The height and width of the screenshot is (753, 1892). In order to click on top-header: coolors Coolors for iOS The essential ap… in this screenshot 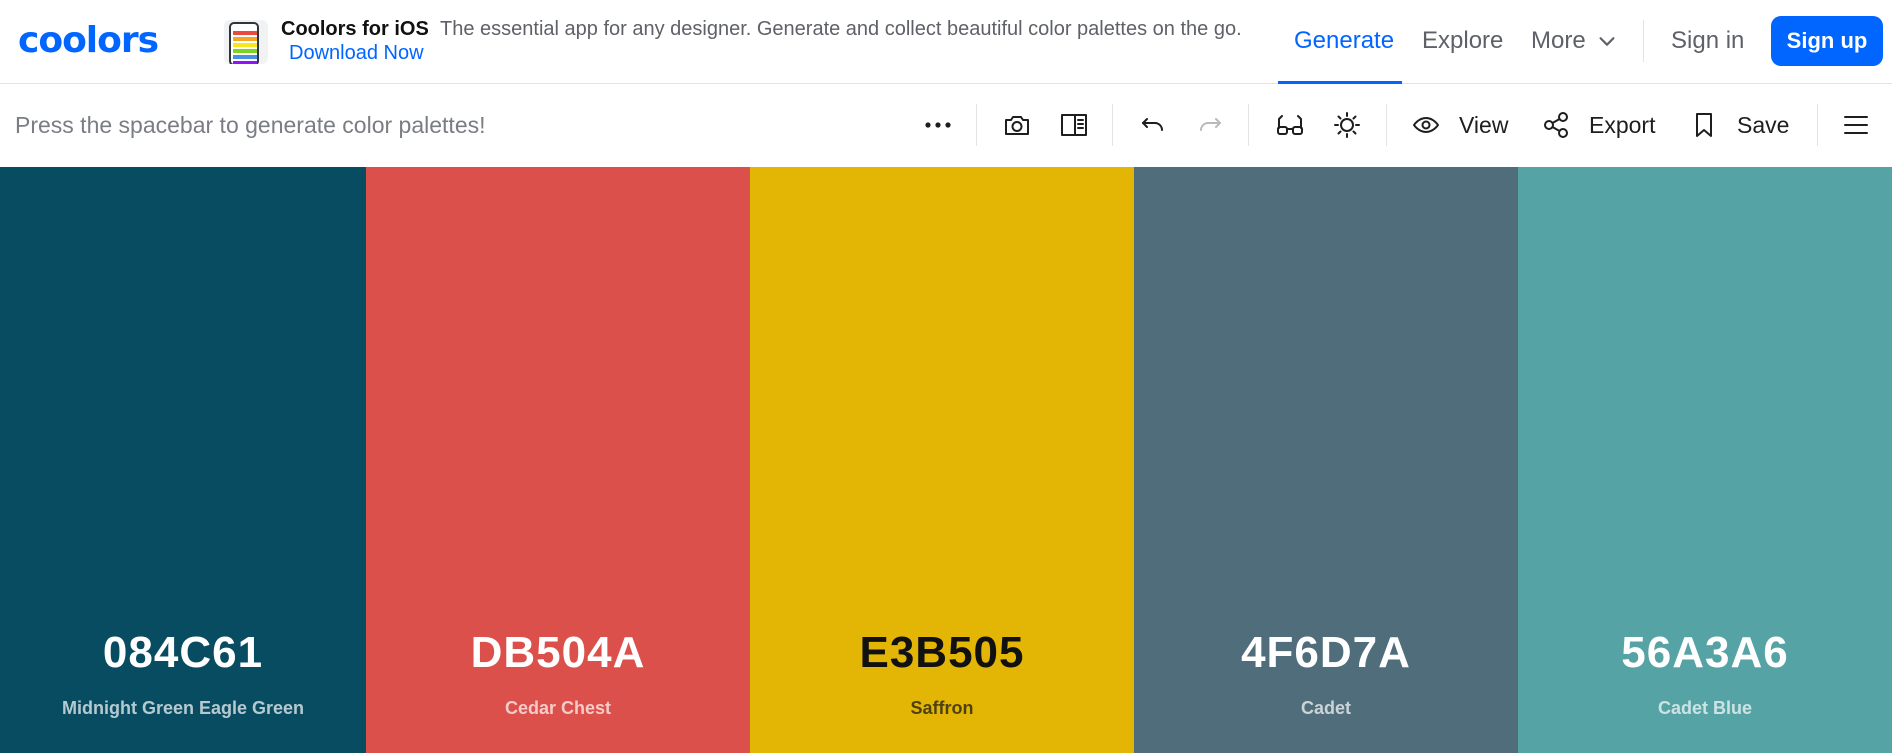, I will do `click(946, 42)`.